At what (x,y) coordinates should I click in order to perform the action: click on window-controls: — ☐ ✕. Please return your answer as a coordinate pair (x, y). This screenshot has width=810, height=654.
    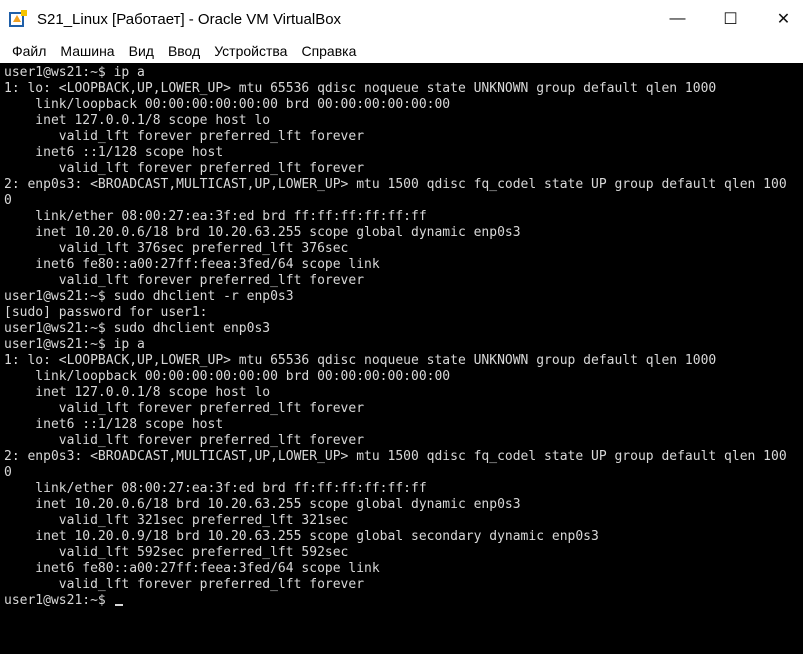
    Looking at the image, I should click on (730, 19).